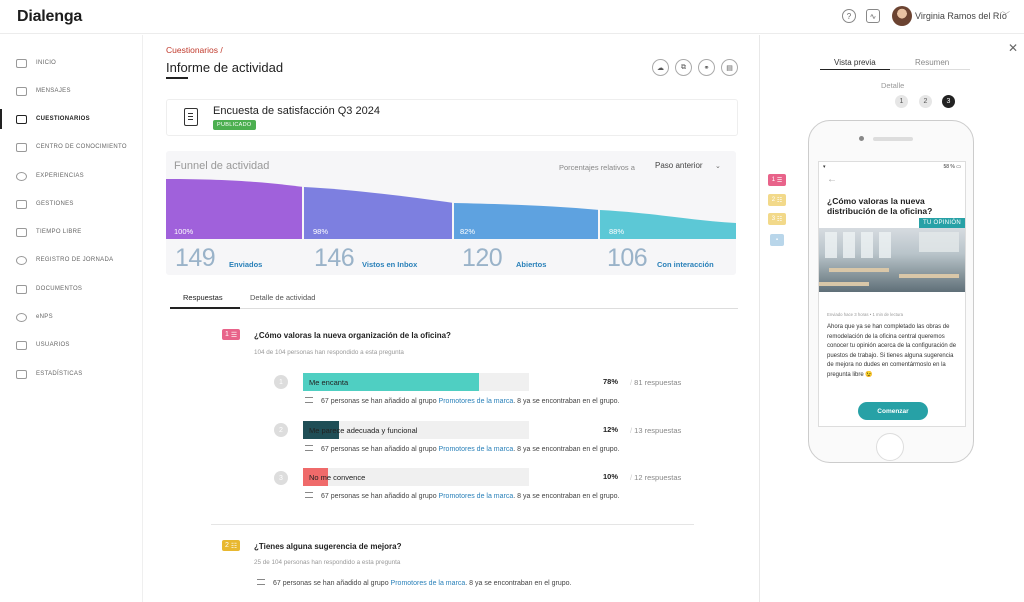  Describe the element at coordinates (205, 308) in the screenshot. I see `active-tab-indicator` at that location.